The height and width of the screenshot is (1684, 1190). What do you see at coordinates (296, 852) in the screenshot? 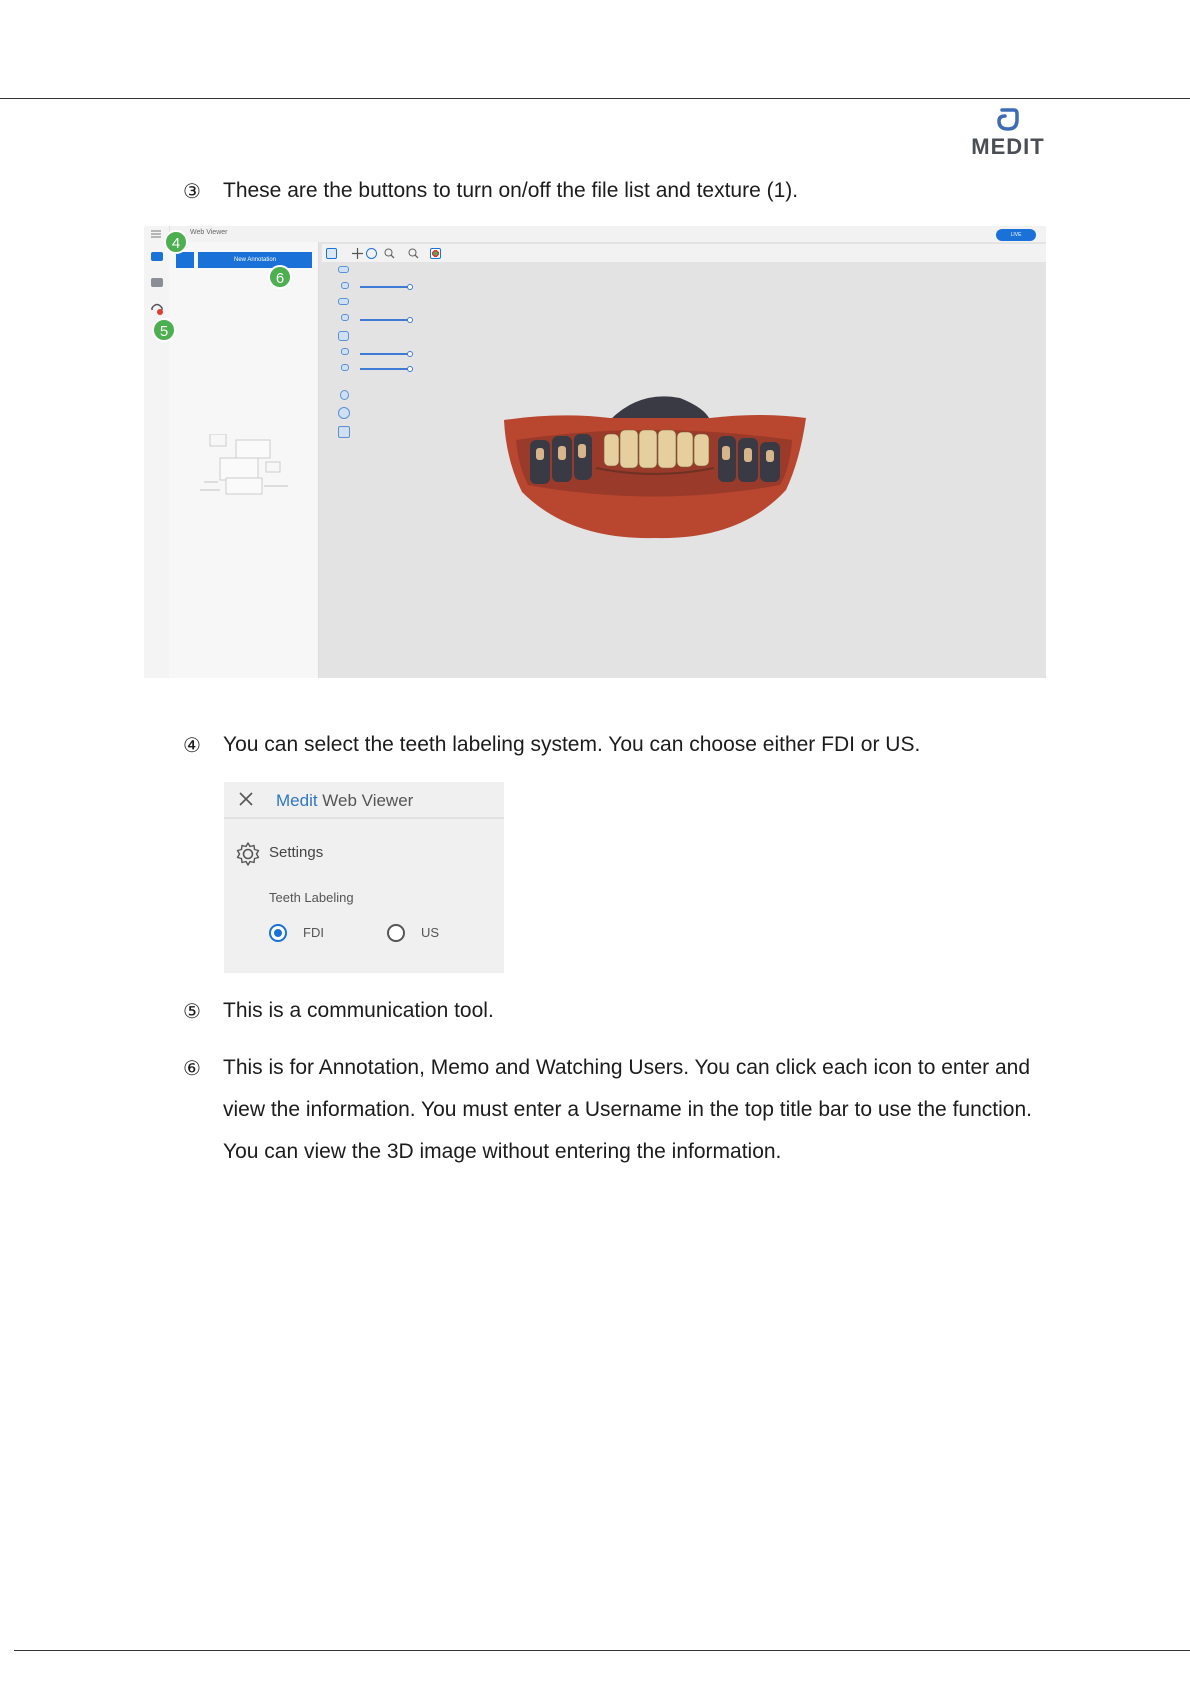
I see `settings-heading: Settings` at bounding box center [296, 852].